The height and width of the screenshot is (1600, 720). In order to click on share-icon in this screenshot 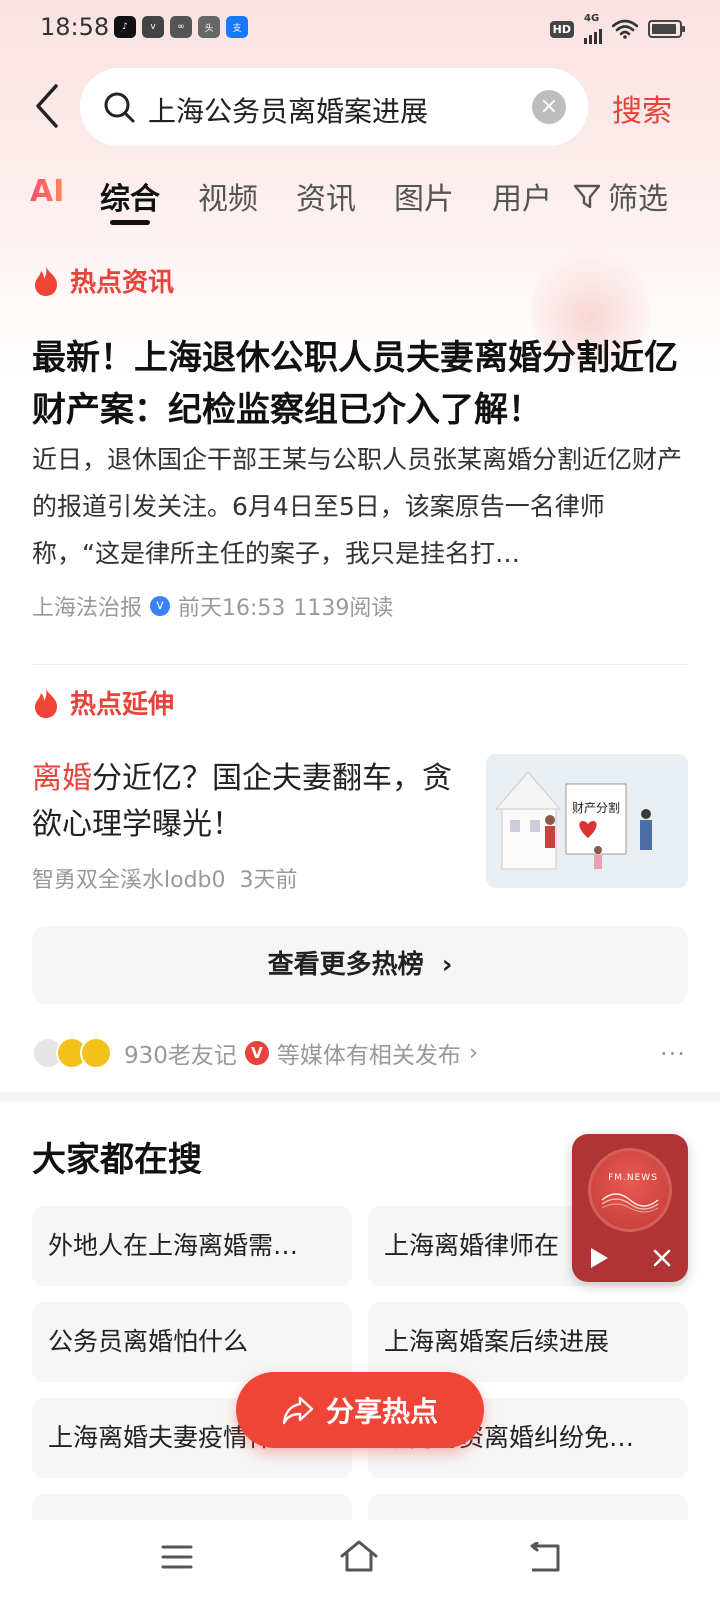, I will do `click(298, 1410)`.